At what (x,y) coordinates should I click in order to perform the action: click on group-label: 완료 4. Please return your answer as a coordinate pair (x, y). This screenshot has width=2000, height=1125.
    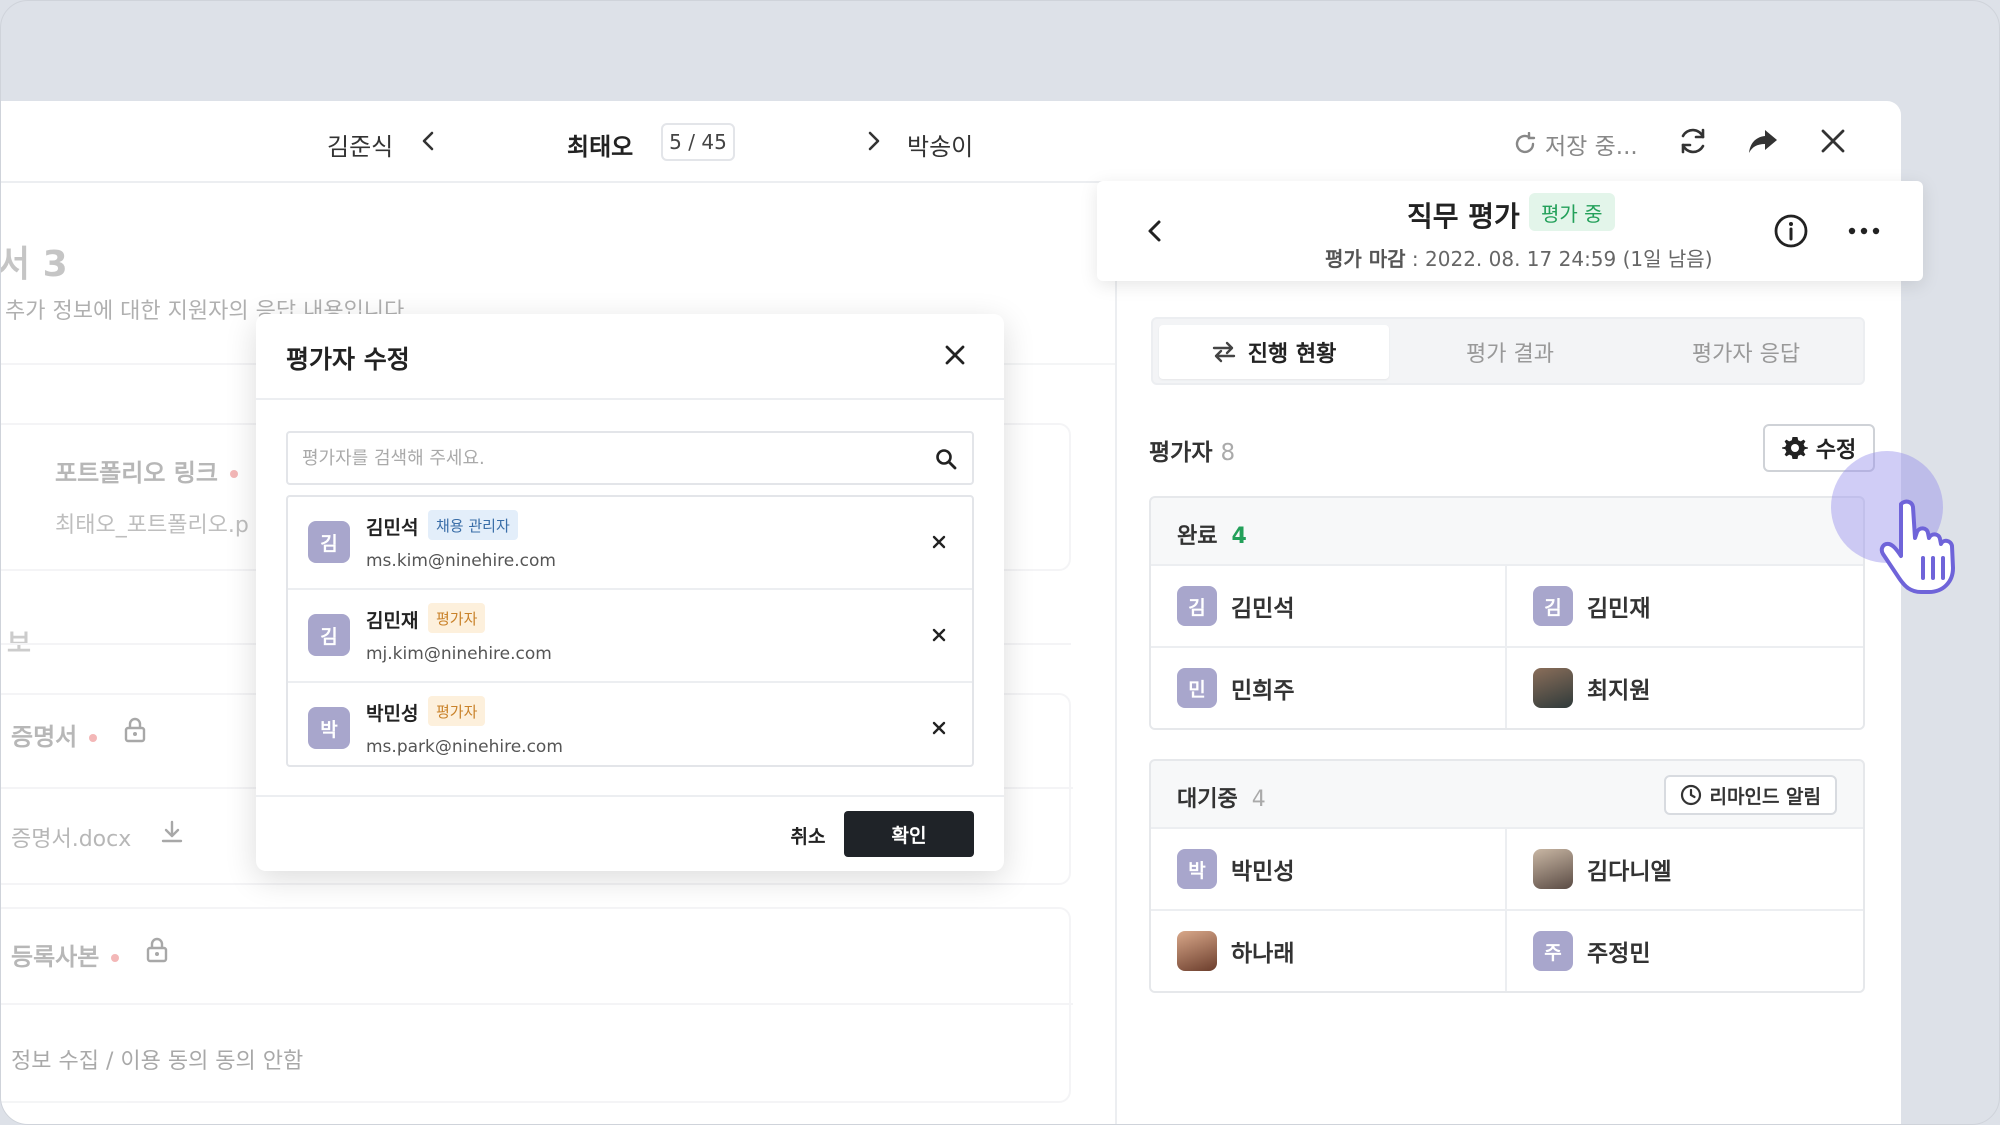
    Looking at the image, I should click on (1212, 536).